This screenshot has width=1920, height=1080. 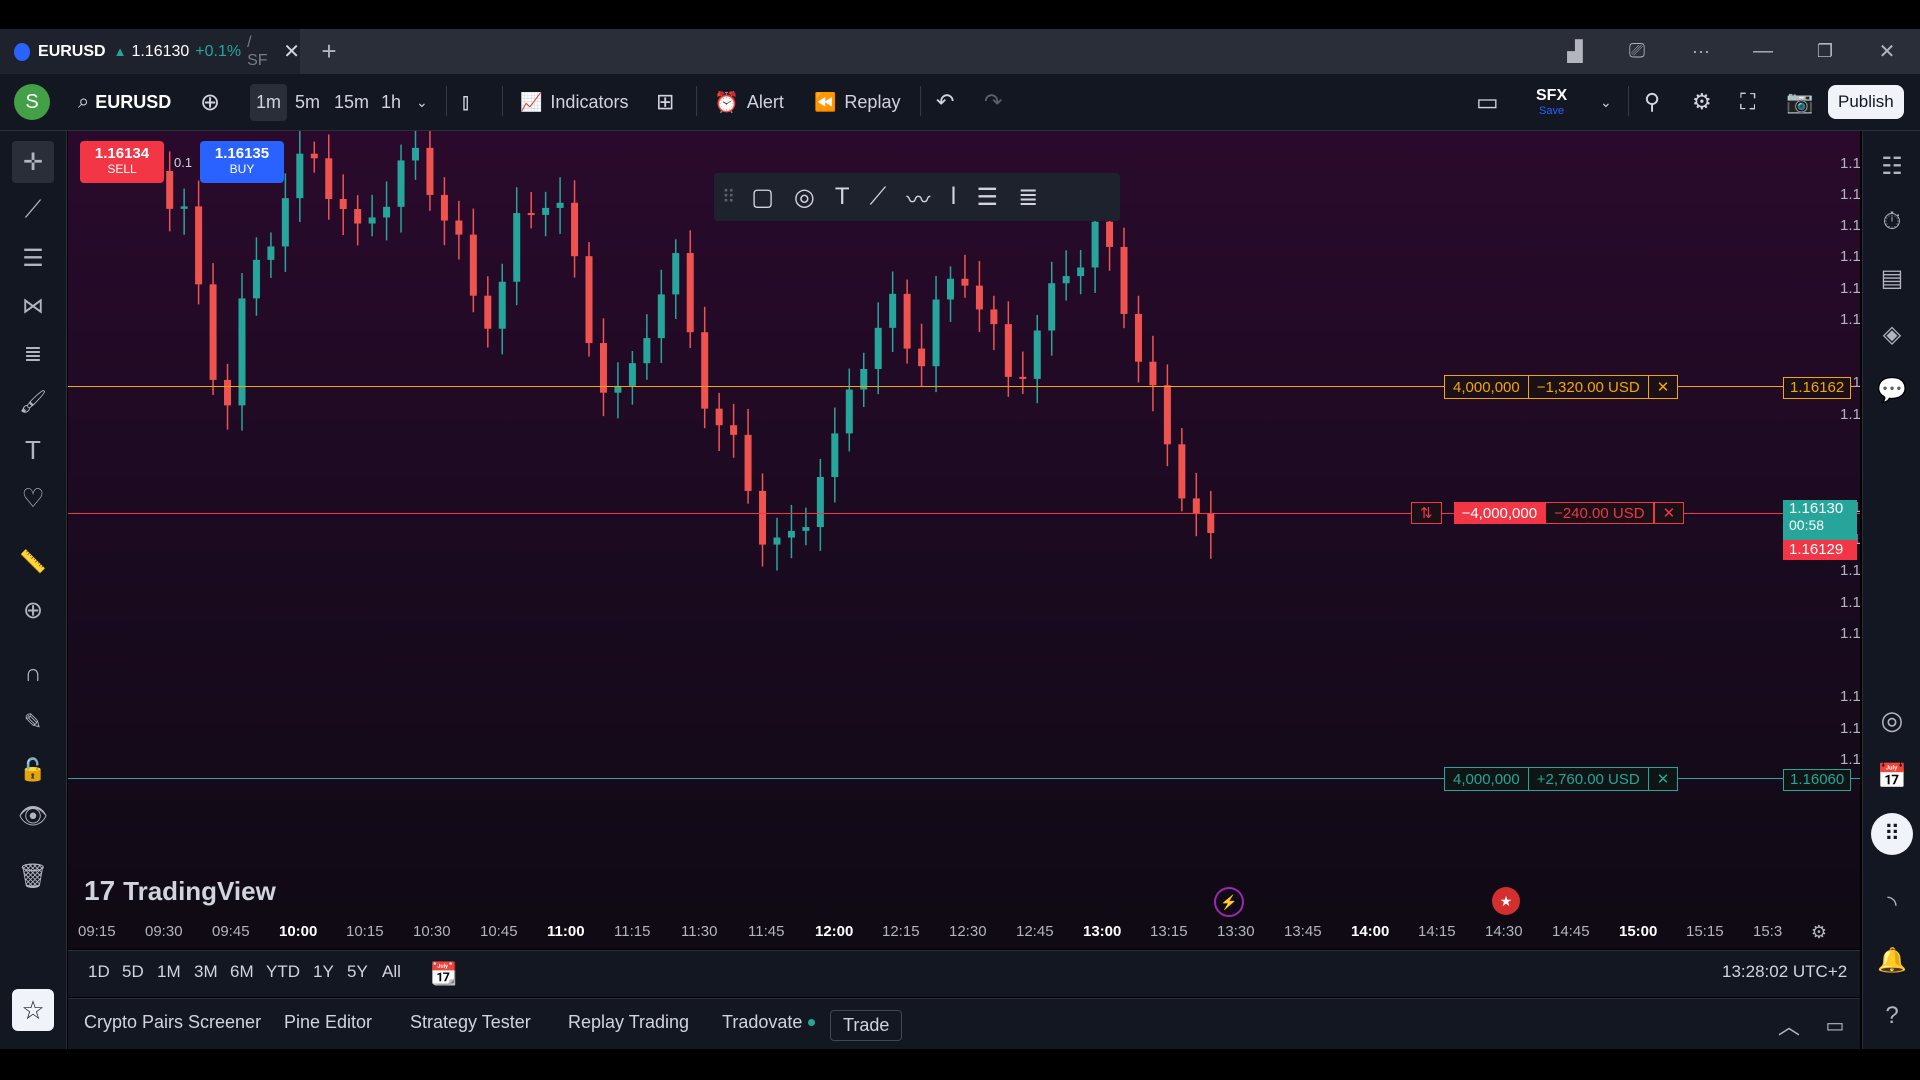 What do you see at coordinates (1892, 960) in the screenshot?
I see `notifications-icon: 🔔` at bounding box center [1892, 960].